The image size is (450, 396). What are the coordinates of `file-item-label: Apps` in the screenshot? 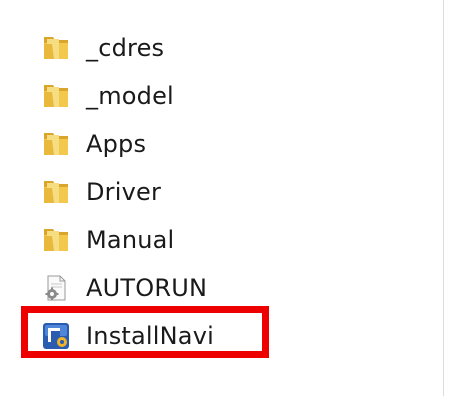 It's located at (116, 144).